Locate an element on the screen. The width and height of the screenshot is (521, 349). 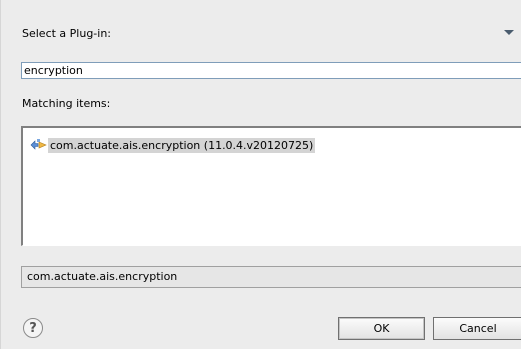
help-icon: ? is located at coordinates (33, 328).